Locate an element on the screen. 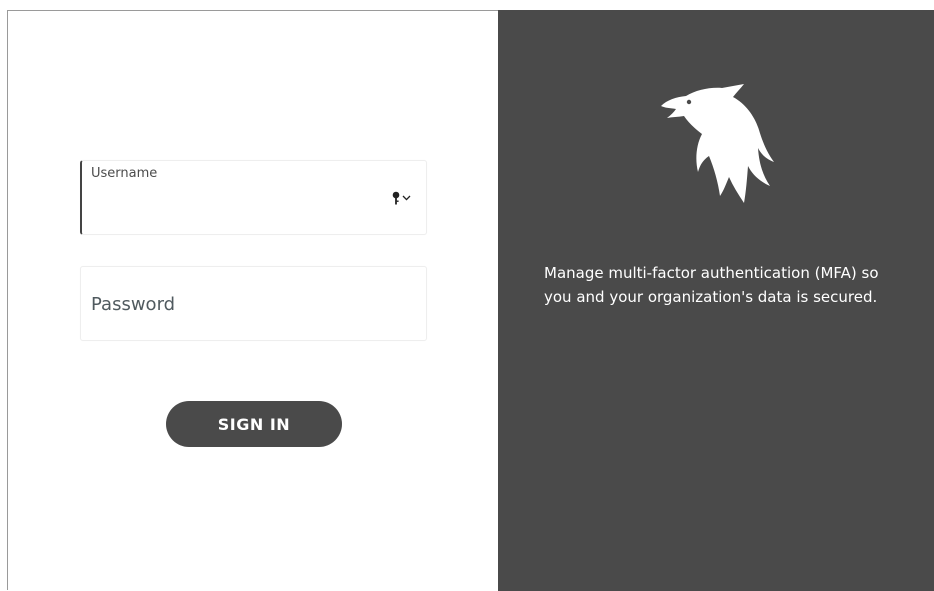  username-label: Username is located at coordinates (124, 173).